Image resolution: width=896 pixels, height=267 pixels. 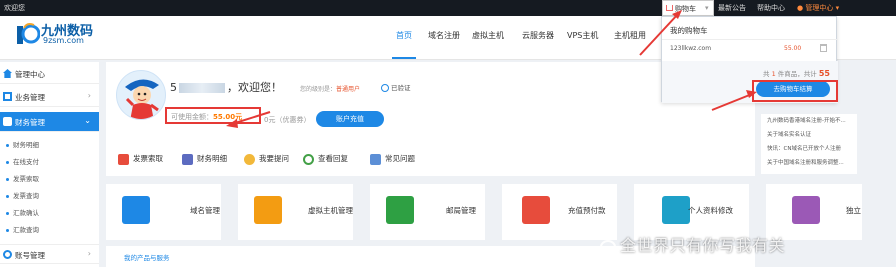 What do you see at coordinates (766, 74) in the screenshot?
I see `cart-summary-prefix: 共` at bounding box center [766, 74].